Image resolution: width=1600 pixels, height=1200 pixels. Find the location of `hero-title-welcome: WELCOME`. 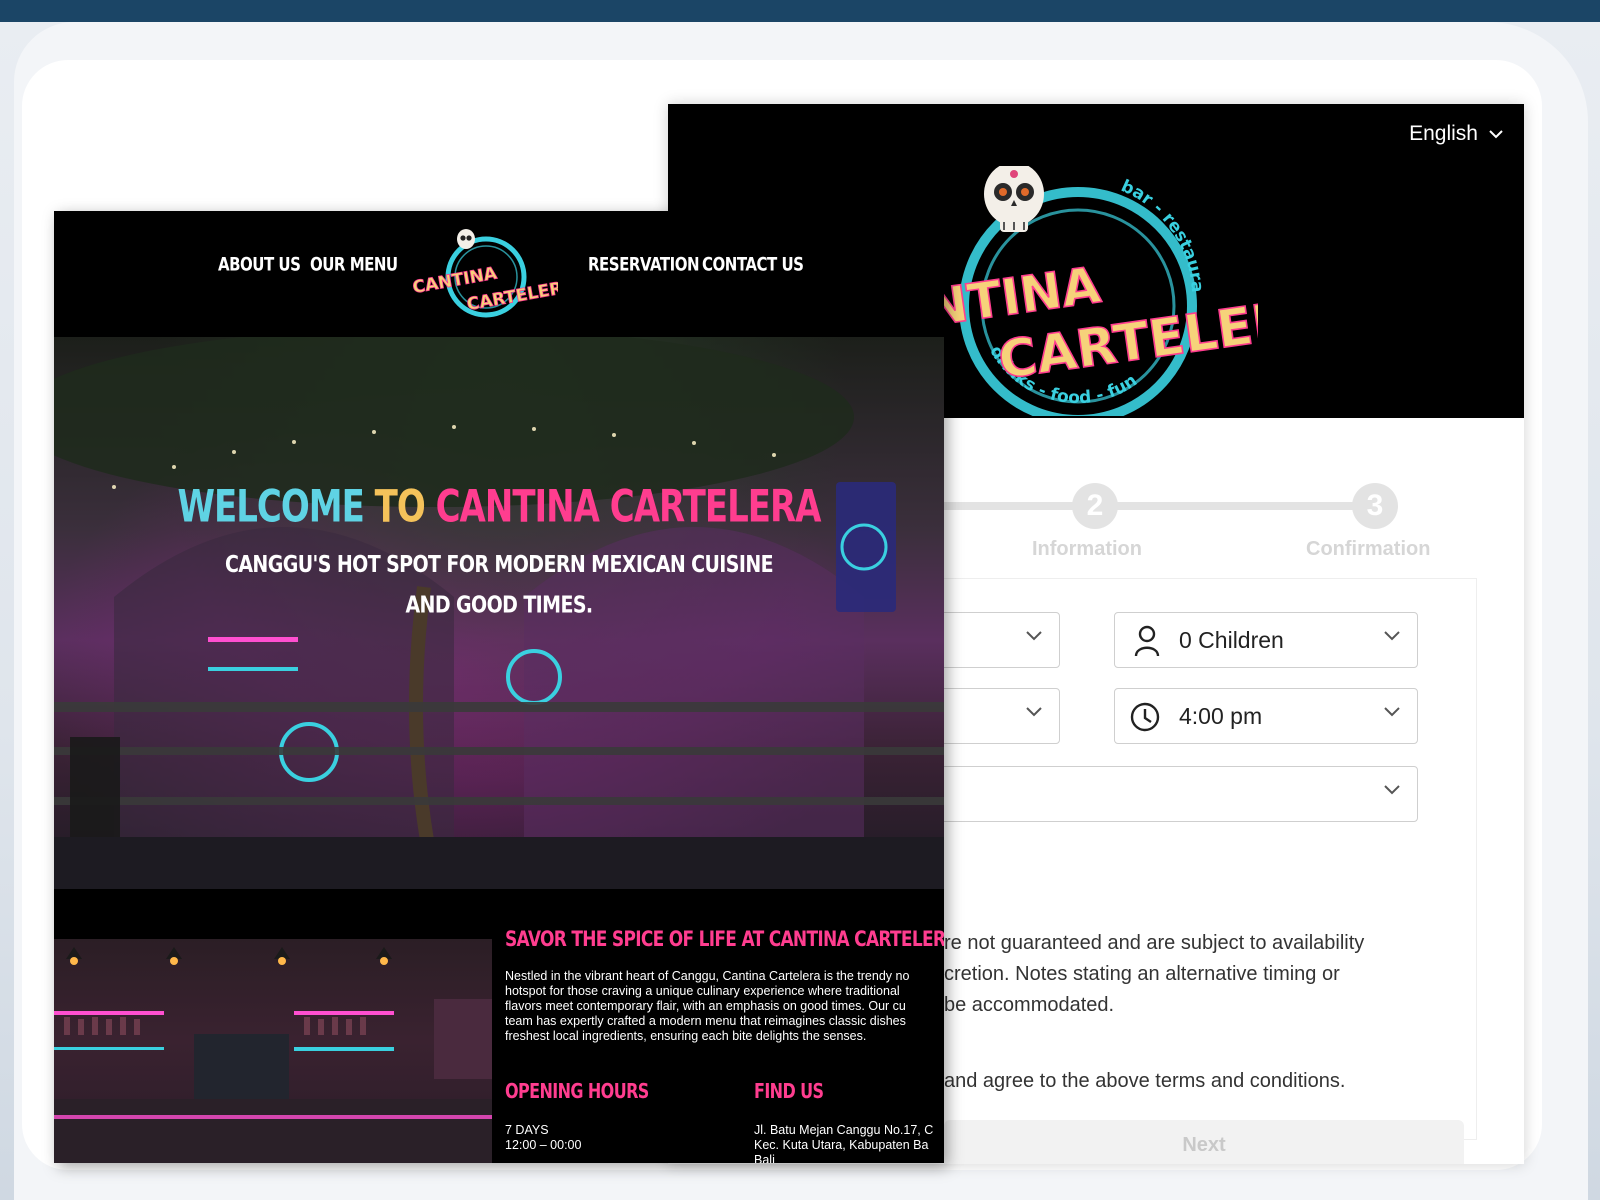

hero-title-welcome: WELCOME is located at coordinates (276, 507).